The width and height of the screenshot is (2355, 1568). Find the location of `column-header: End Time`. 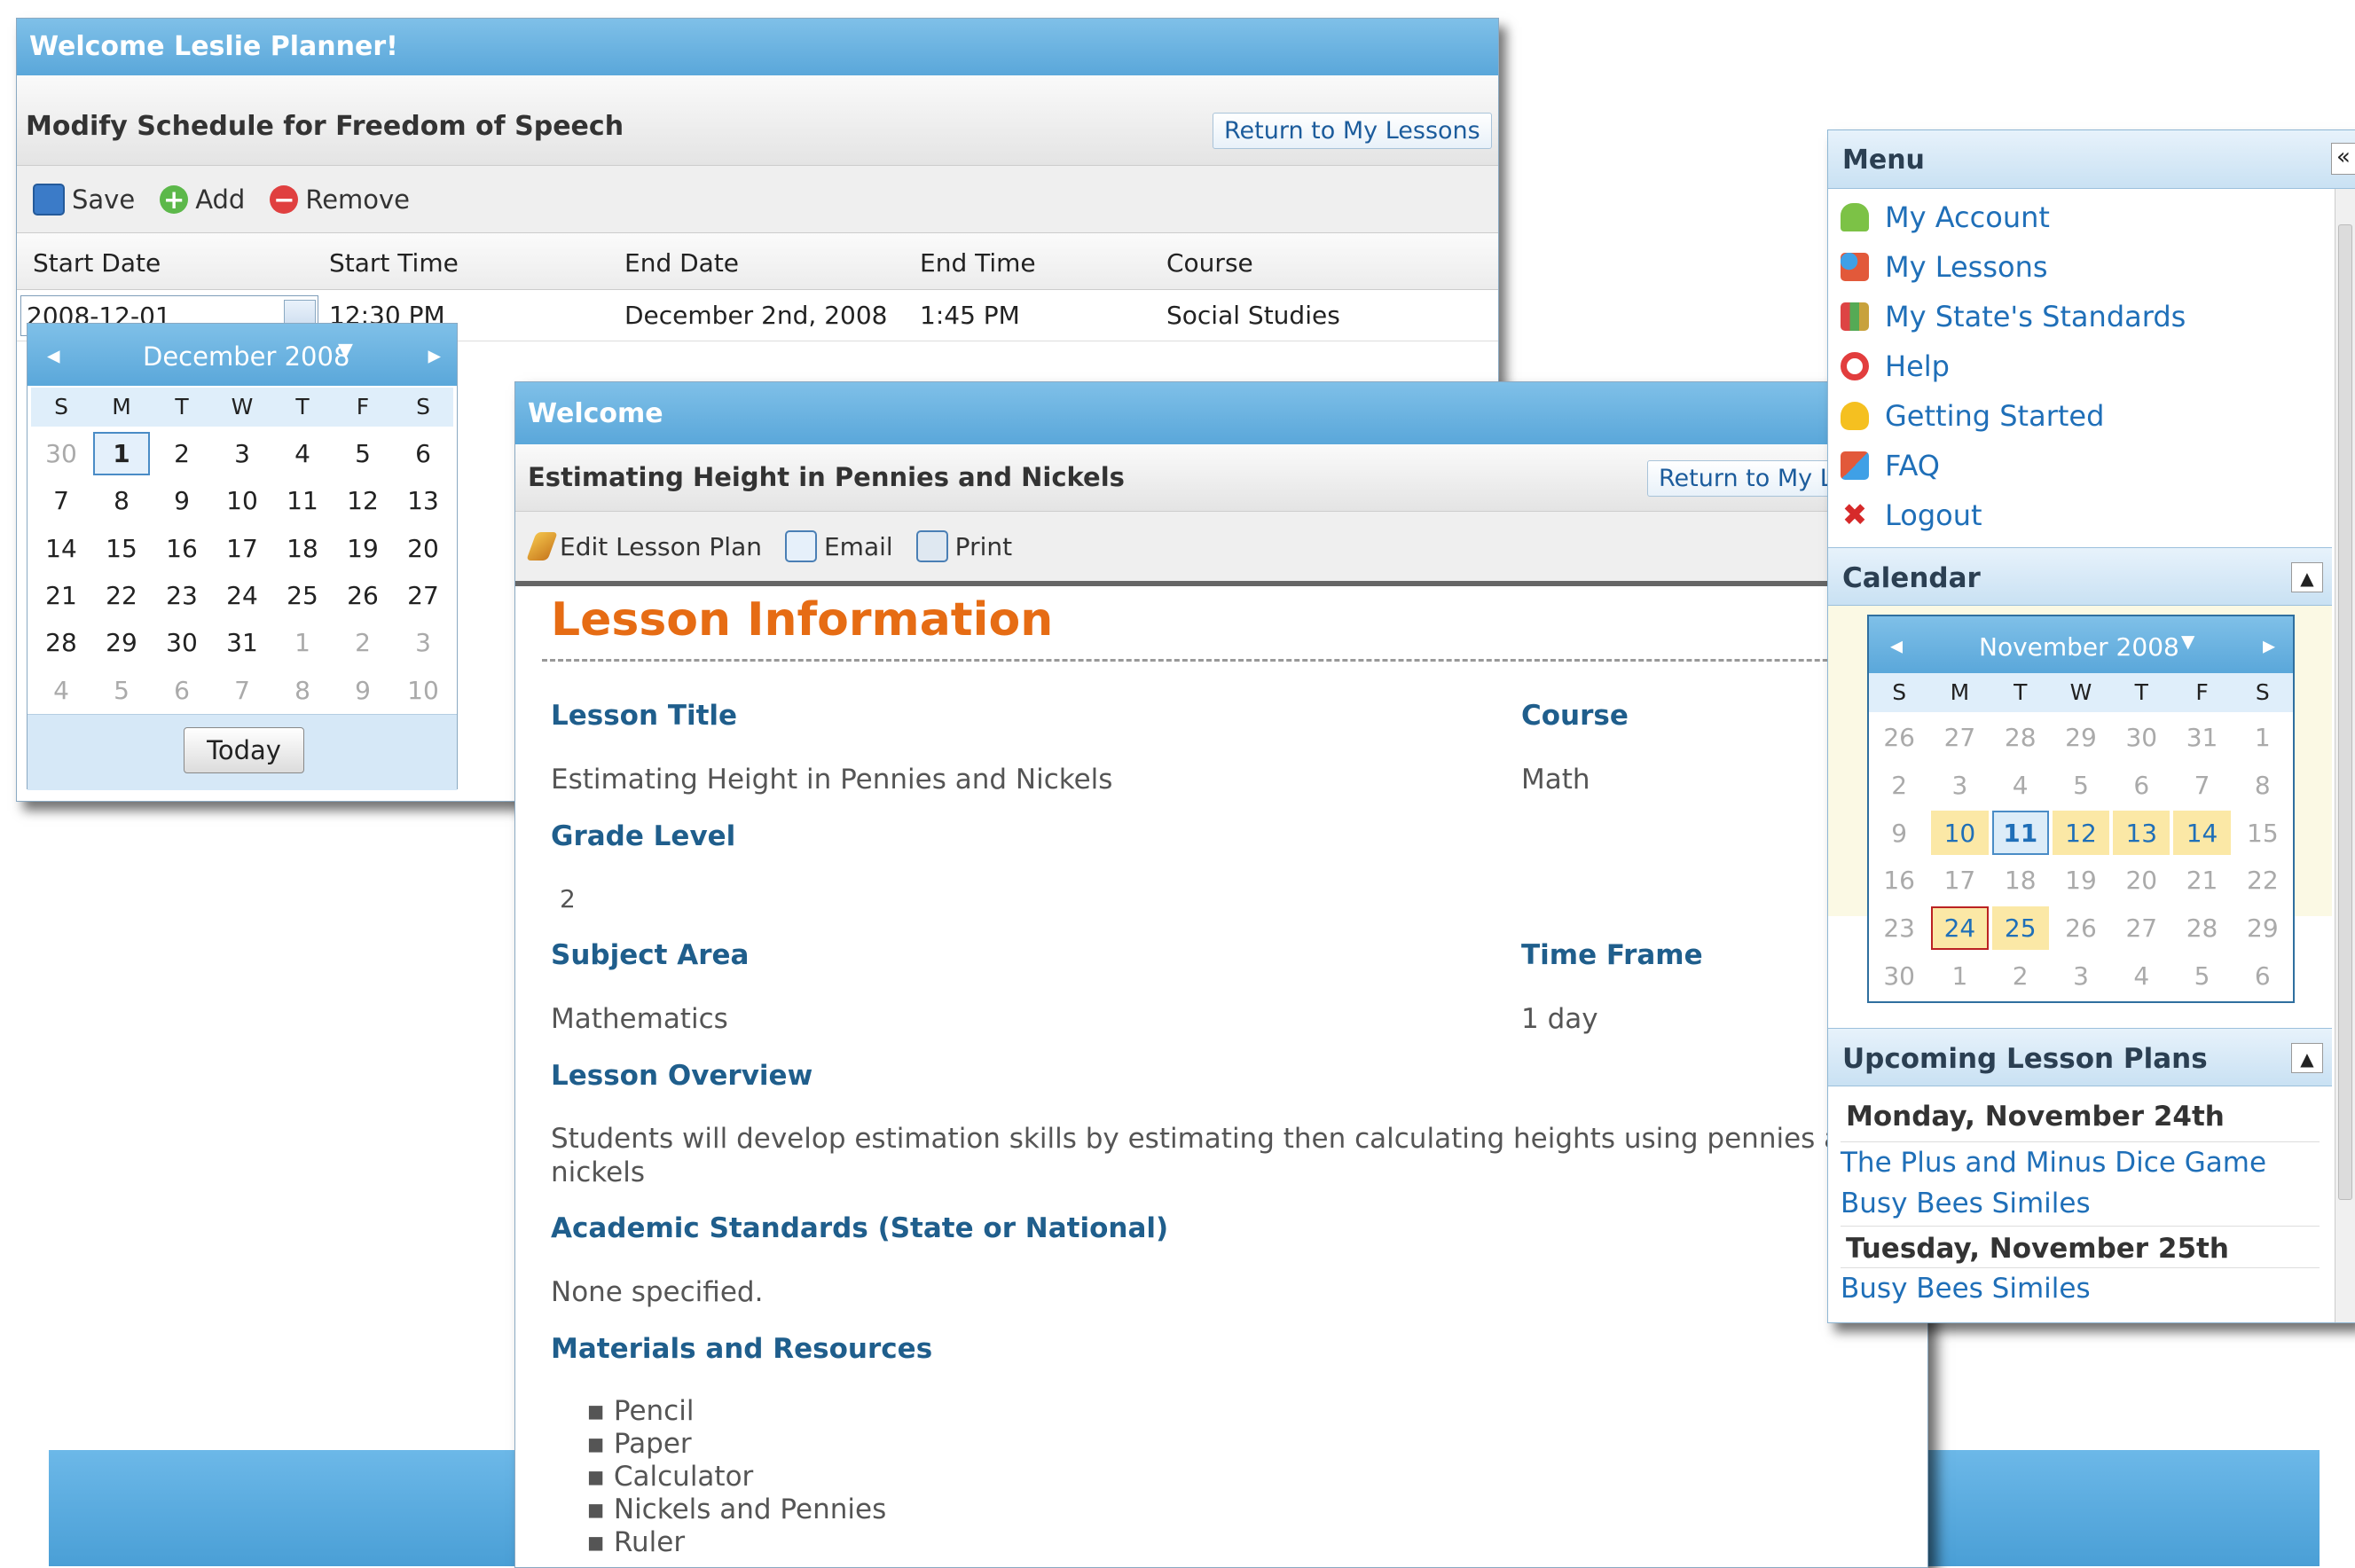

column-header: End Time is located at coordinates (978, 263).